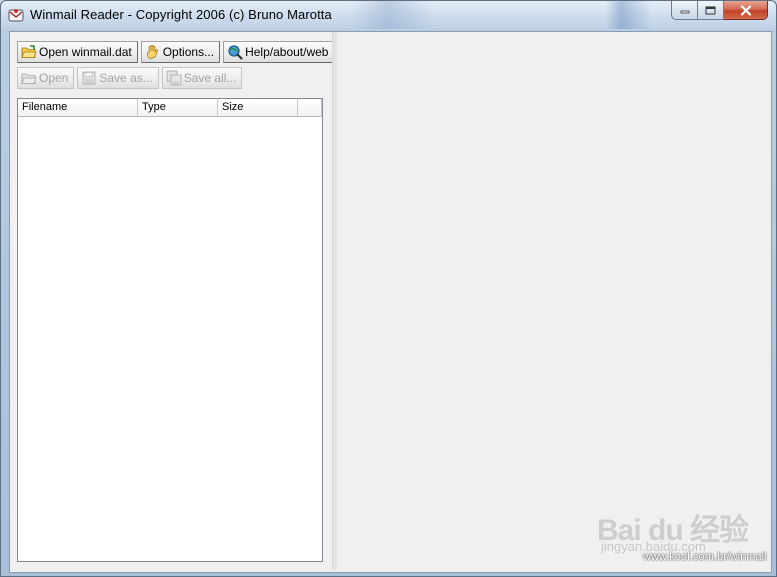  Describe the element at coordinates (153, 52) in the screenshot. I see `hand-icon` at that location.